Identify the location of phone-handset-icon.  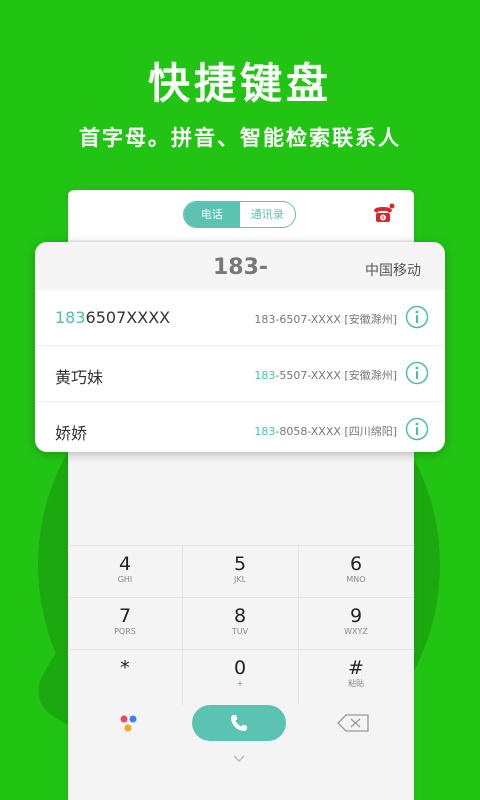
(239, 723).